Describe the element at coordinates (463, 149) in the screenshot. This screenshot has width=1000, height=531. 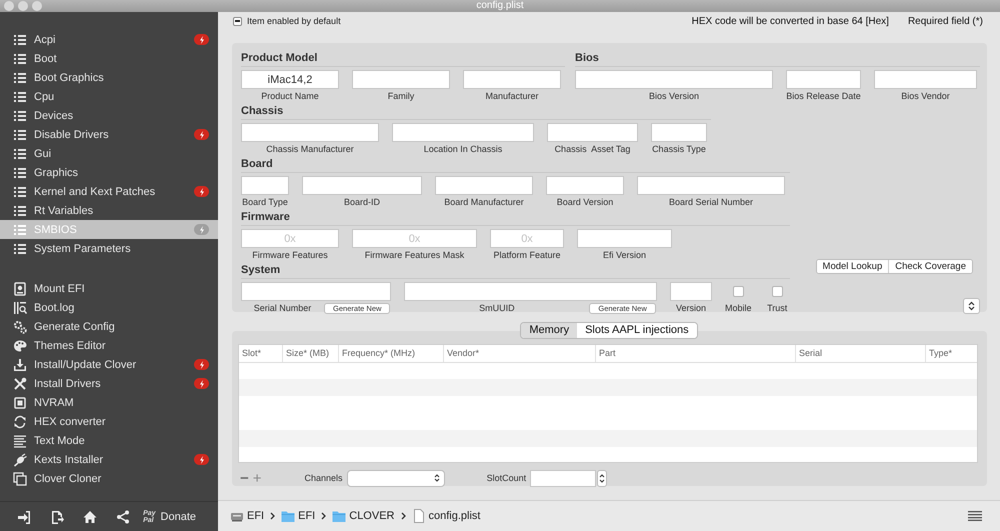
I see `field-label: Location In Chassis` at that location.